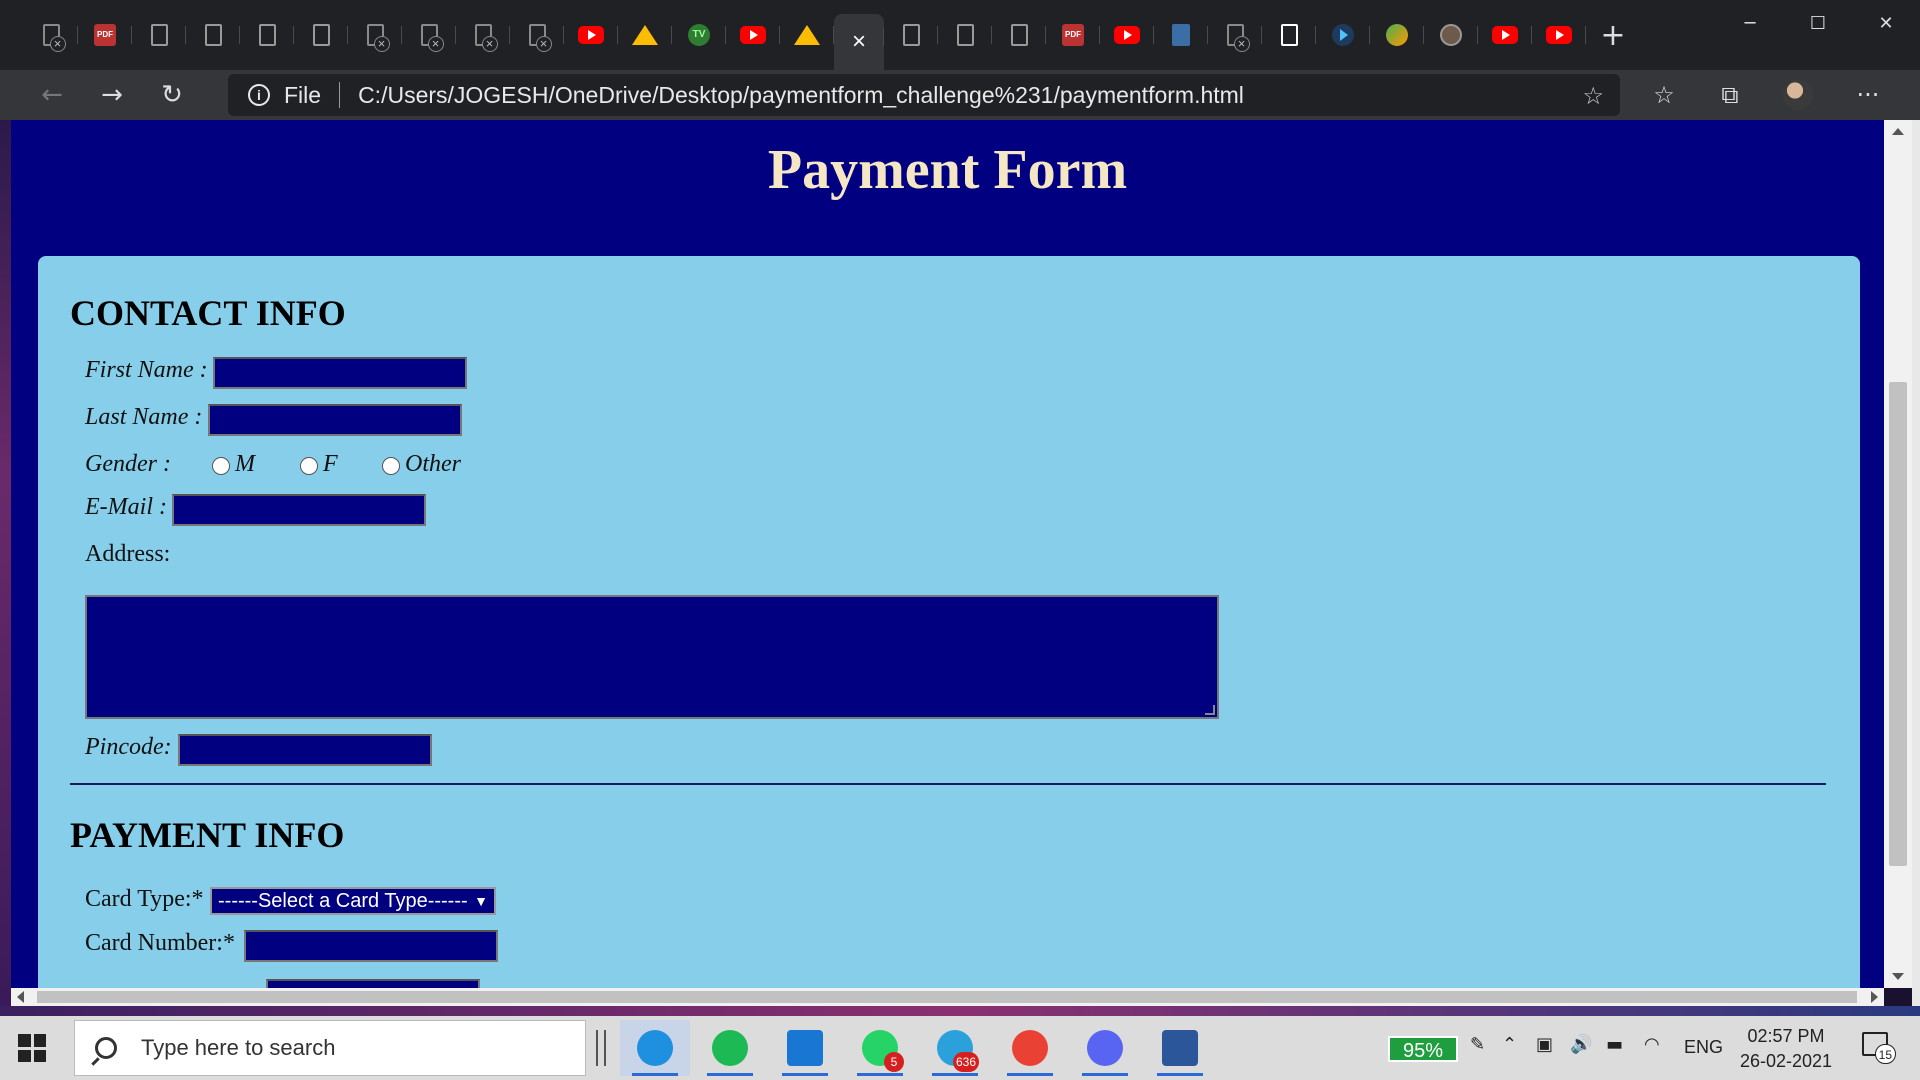  Describe the element at coordinates (259, 95) in the screenshot. I see `site-info-icon: i` at that location.